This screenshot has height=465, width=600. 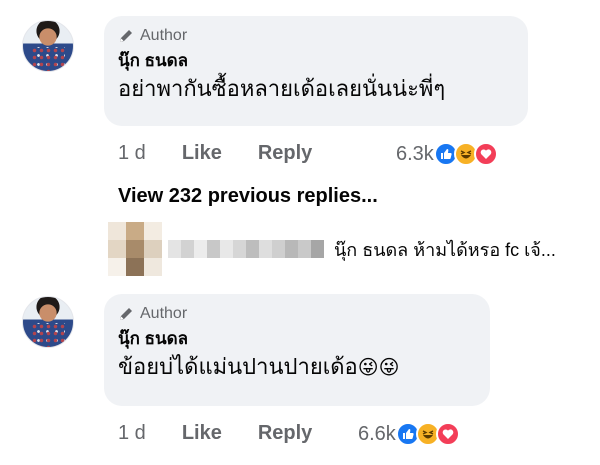 What do you see at coordinates (377, 433) in the screenshot?
I see `reaction-count: 6.6k` at bounding box center [377, 433].